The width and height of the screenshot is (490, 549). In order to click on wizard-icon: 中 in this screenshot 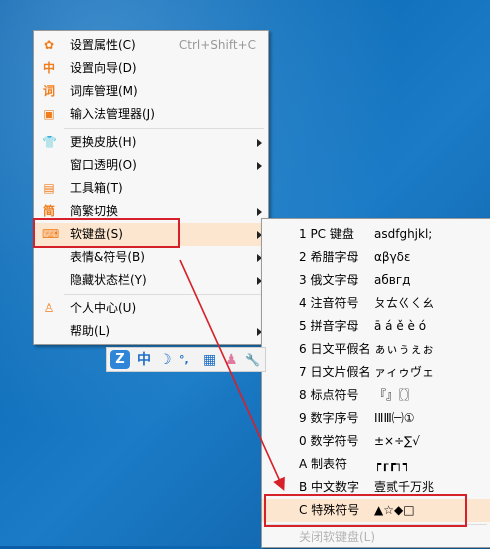, I will do `click(48, 68)`.